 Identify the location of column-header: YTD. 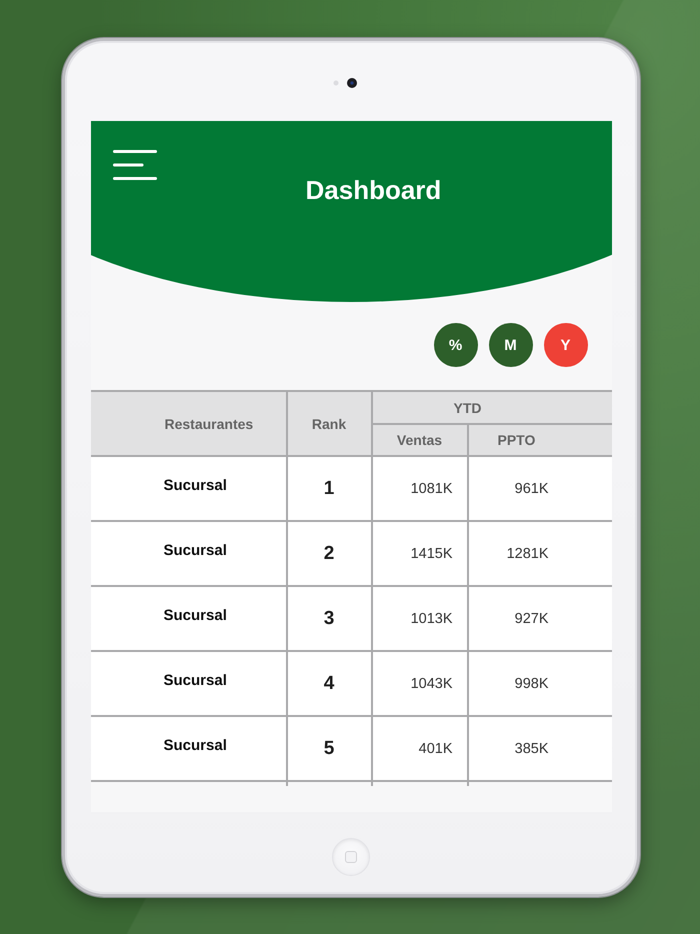
(492, 407).